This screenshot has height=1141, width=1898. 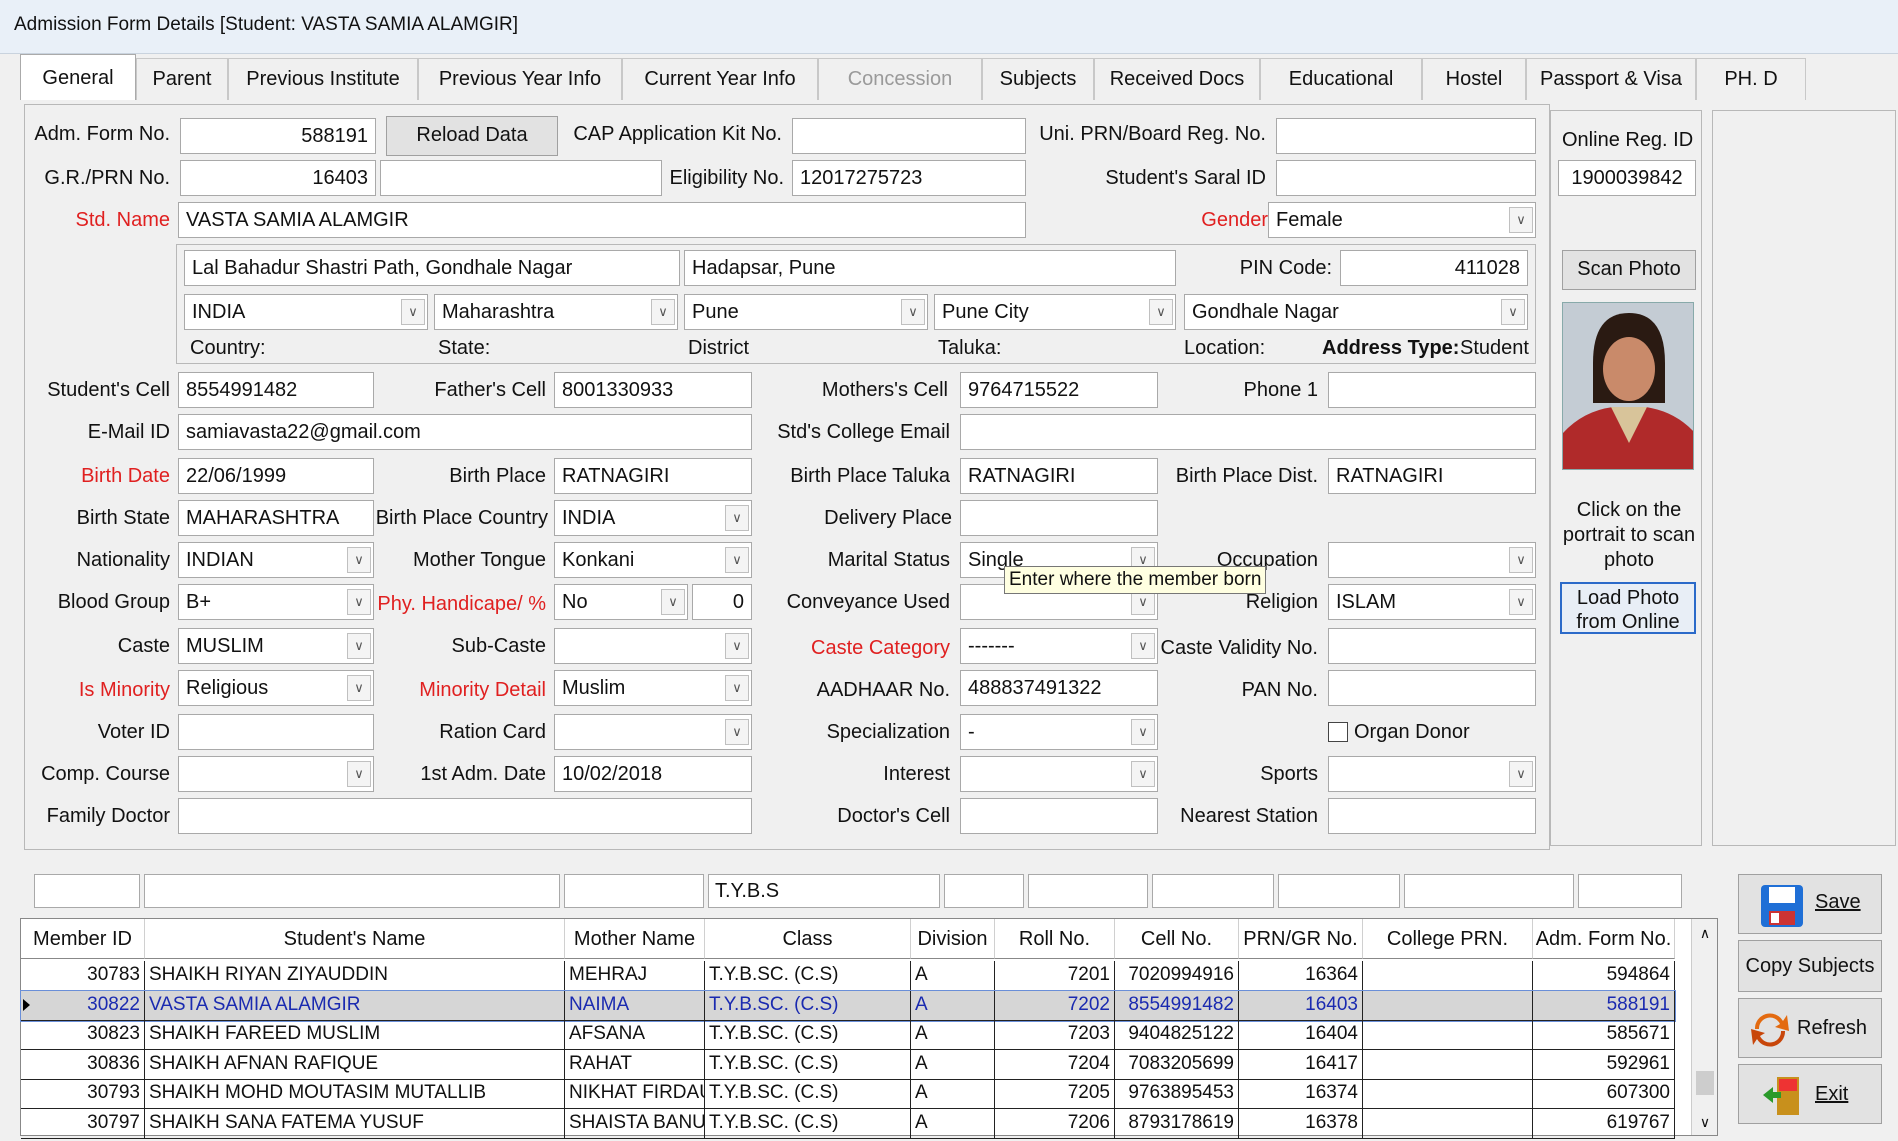 I want to click on table-cell: 7202, so click(x=1055, y=1005).